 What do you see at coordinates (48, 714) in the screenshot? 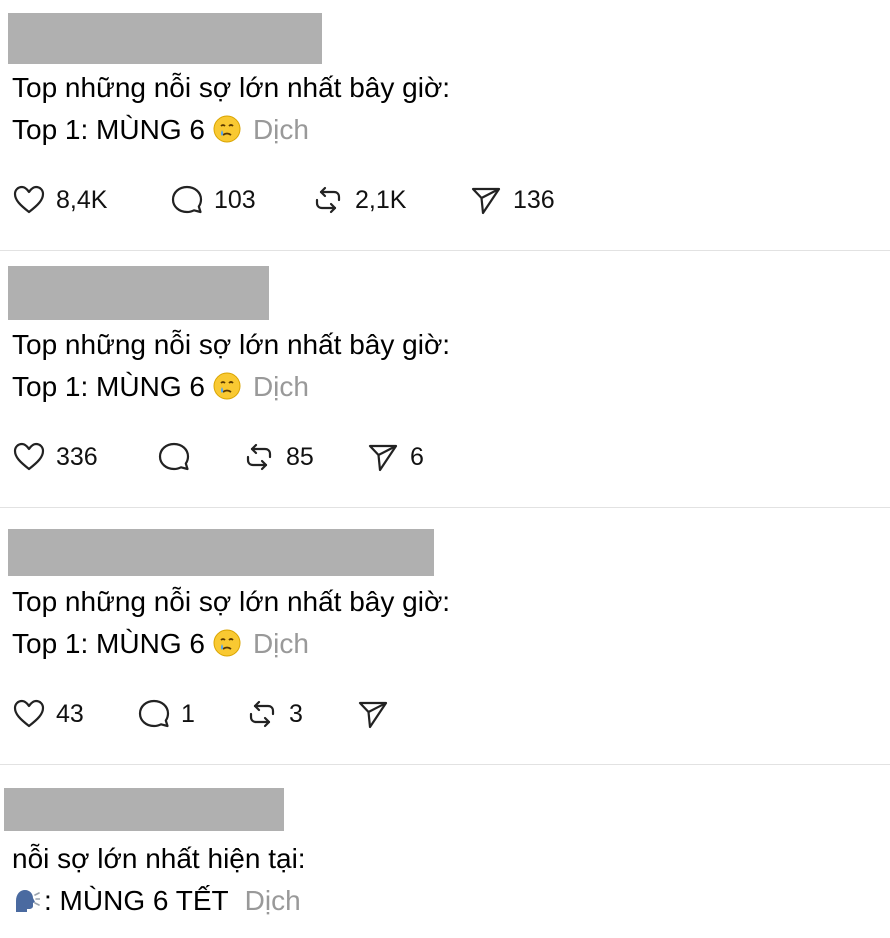
I see `like-button: 43` at bounding box center [48, 714].